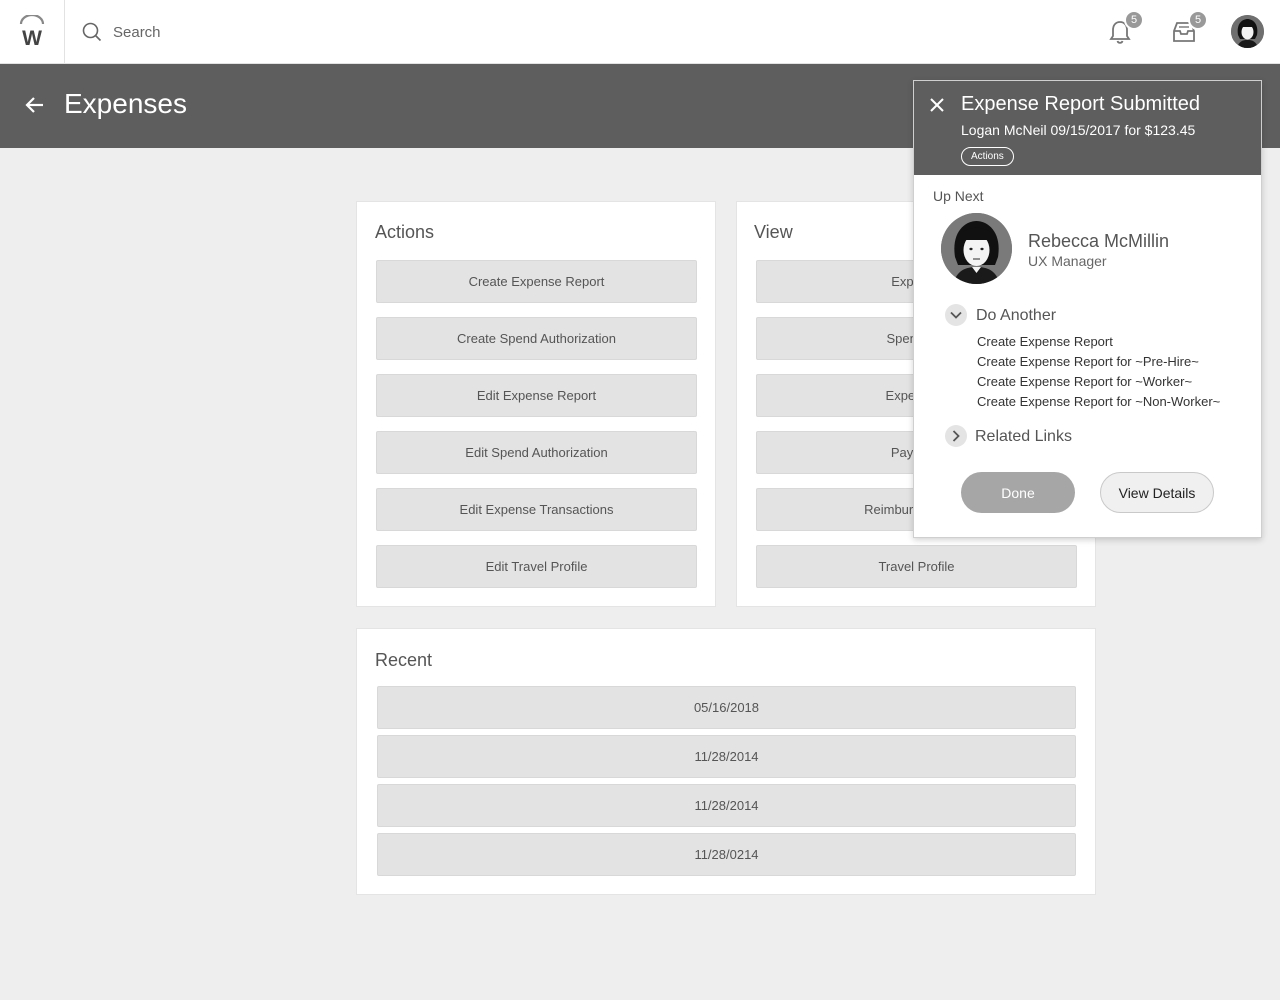  I want to click on do-another-toggle, so click(956, 315).